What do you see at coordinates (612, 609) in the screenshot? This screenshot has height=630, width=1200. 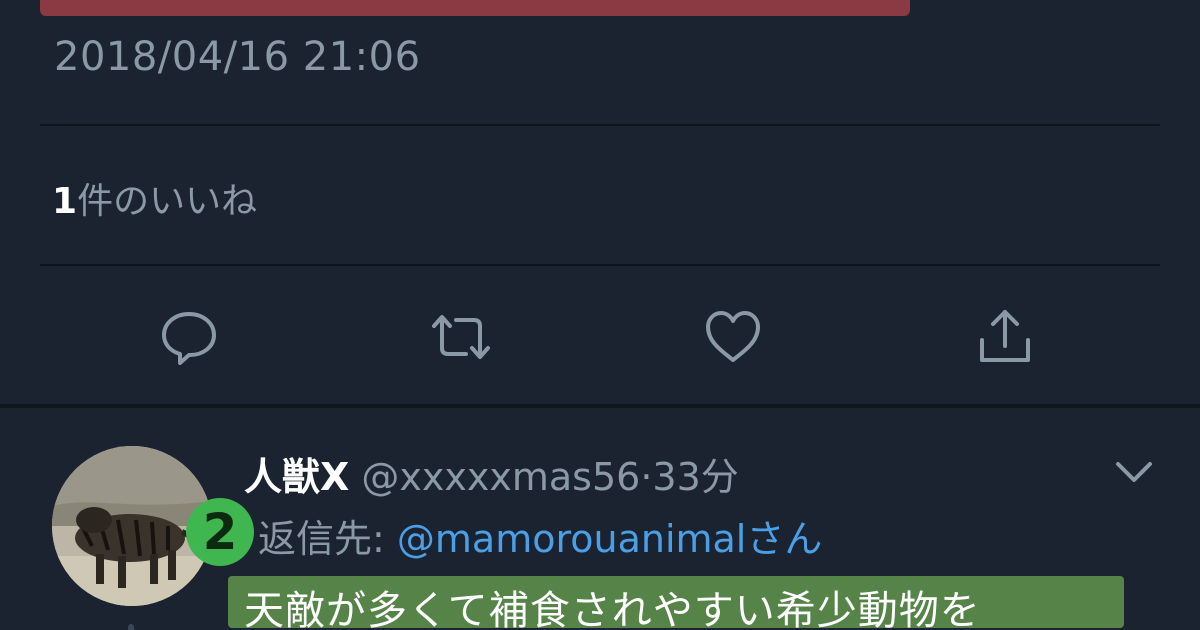 I see `reply-text: 天敵が多くて補食されやすい希少動物を` at bounding box center [612, 609].